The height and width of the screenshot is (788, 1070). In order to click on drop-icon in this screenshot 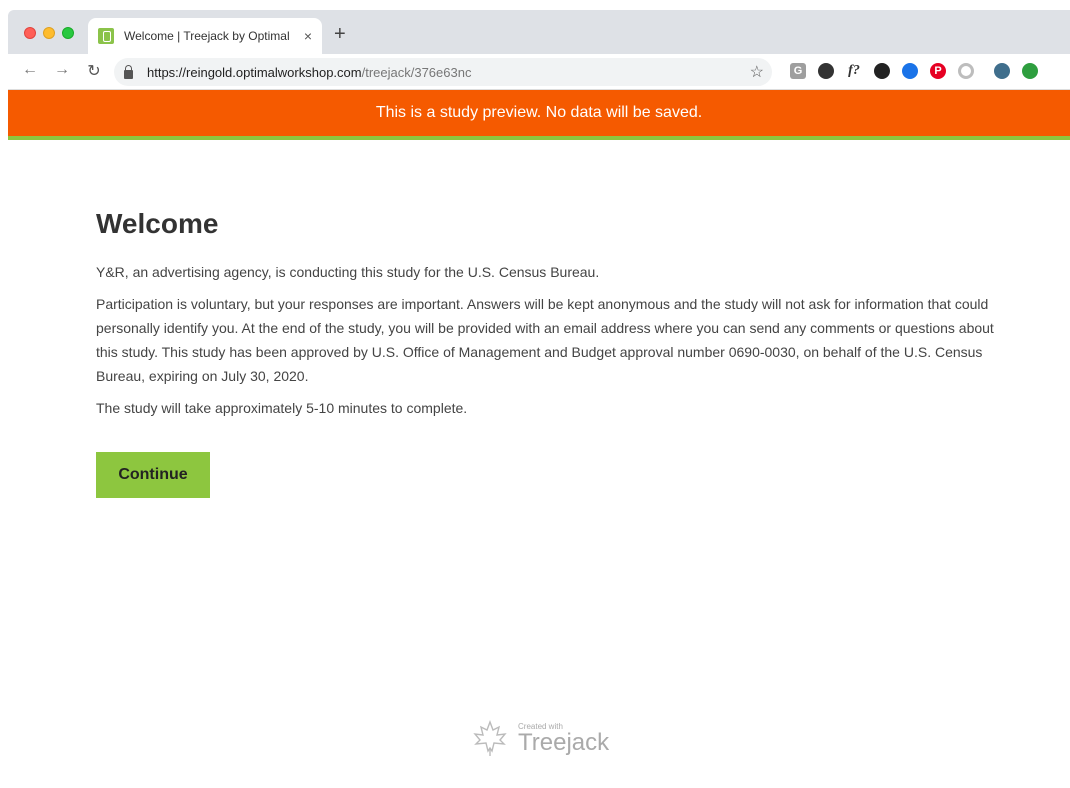, I will do `click(826, 71)`.